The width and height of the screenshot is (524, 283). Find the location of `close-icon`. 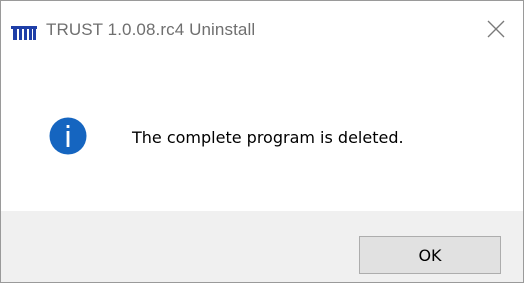

close-icon is located at coordinates (496, 31).